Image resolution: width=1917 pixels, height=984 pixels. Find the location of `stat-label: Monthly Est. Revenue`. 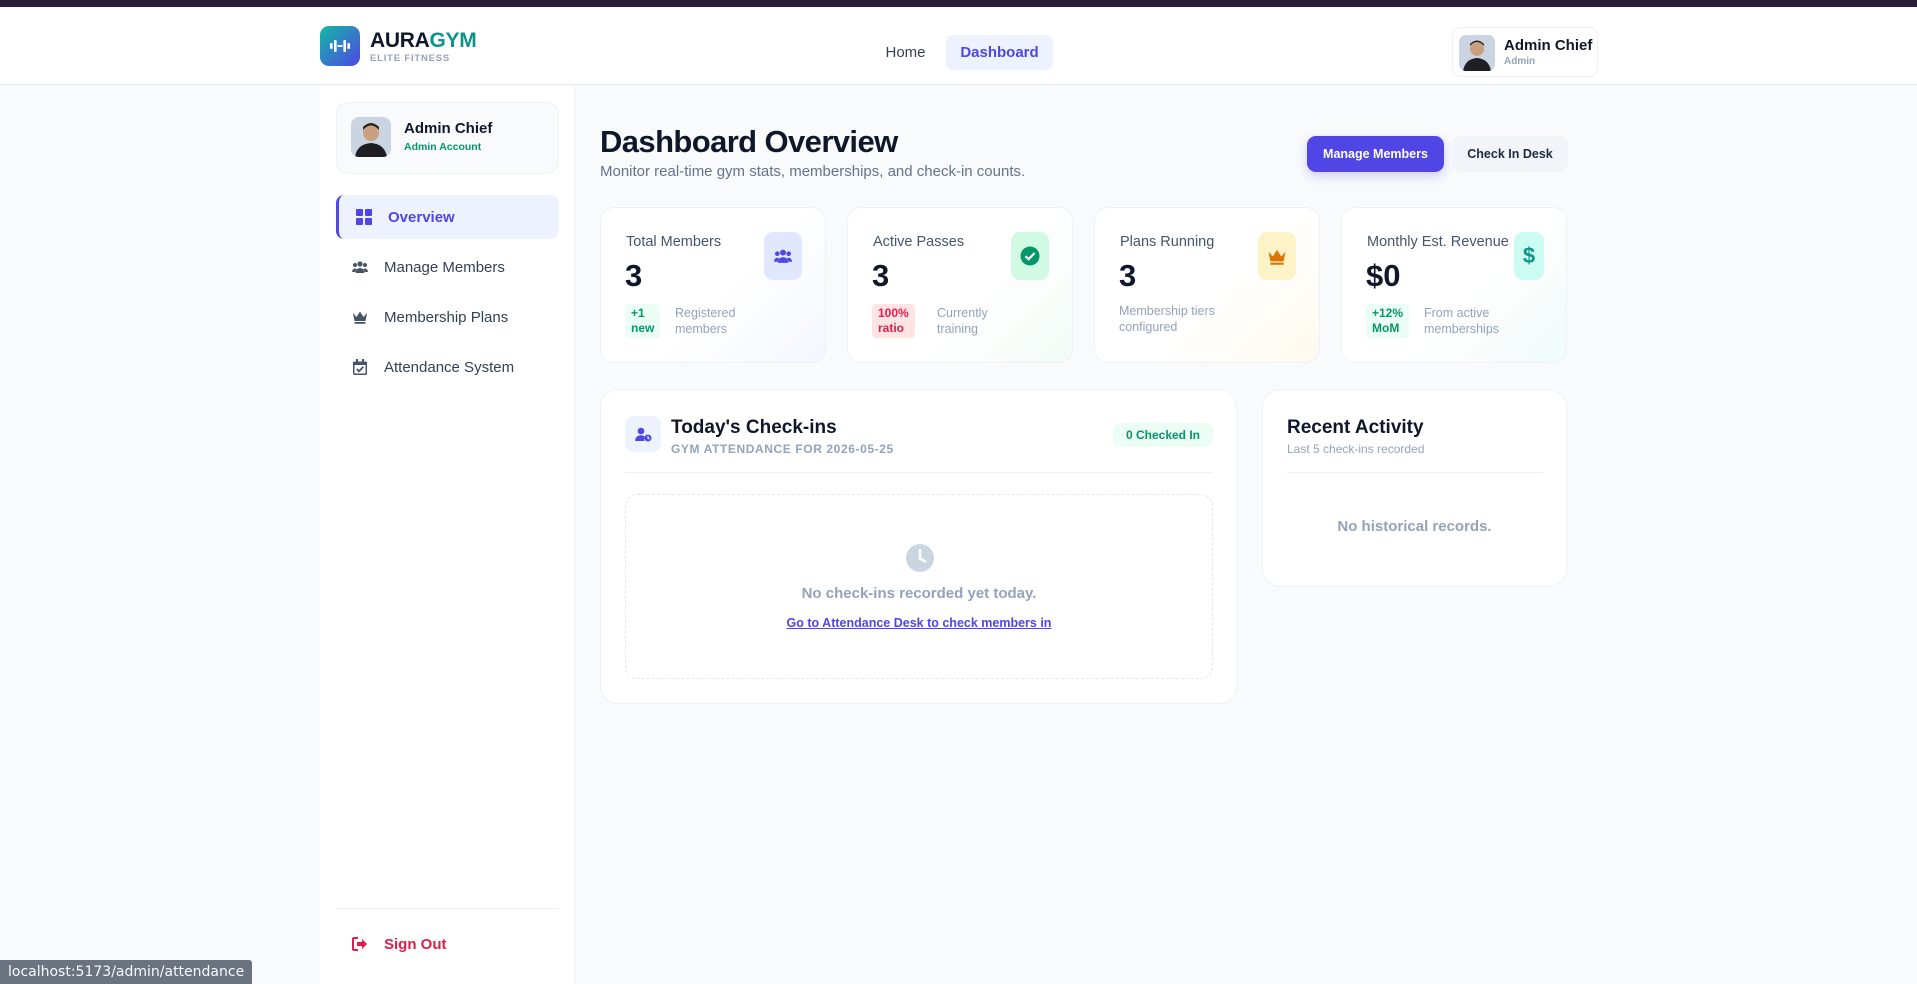

stat-label: Monthly Est. Revenue is located at coordinates (1438, 242).